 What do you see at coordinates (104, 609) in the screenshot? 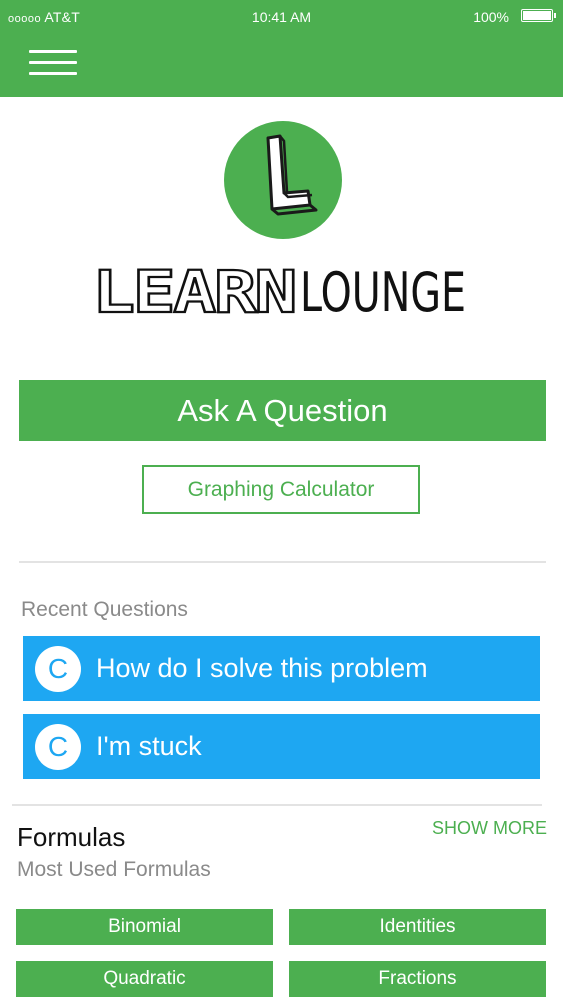
I see `recent-questions-heading: Recent Questions` at bounding box center [104, 609].